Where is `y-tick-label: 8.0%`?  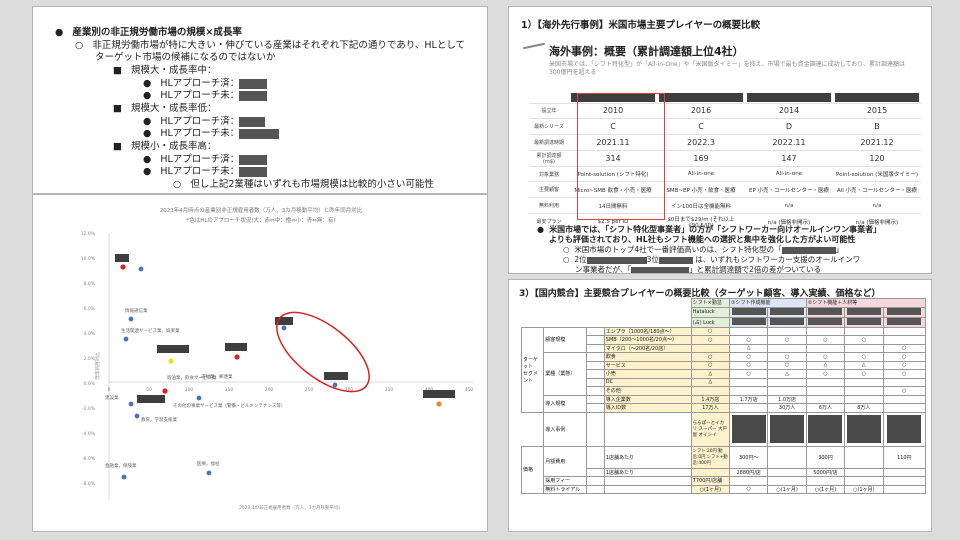
y-tick-label: 8.0% is located at coordinates (90, 284).